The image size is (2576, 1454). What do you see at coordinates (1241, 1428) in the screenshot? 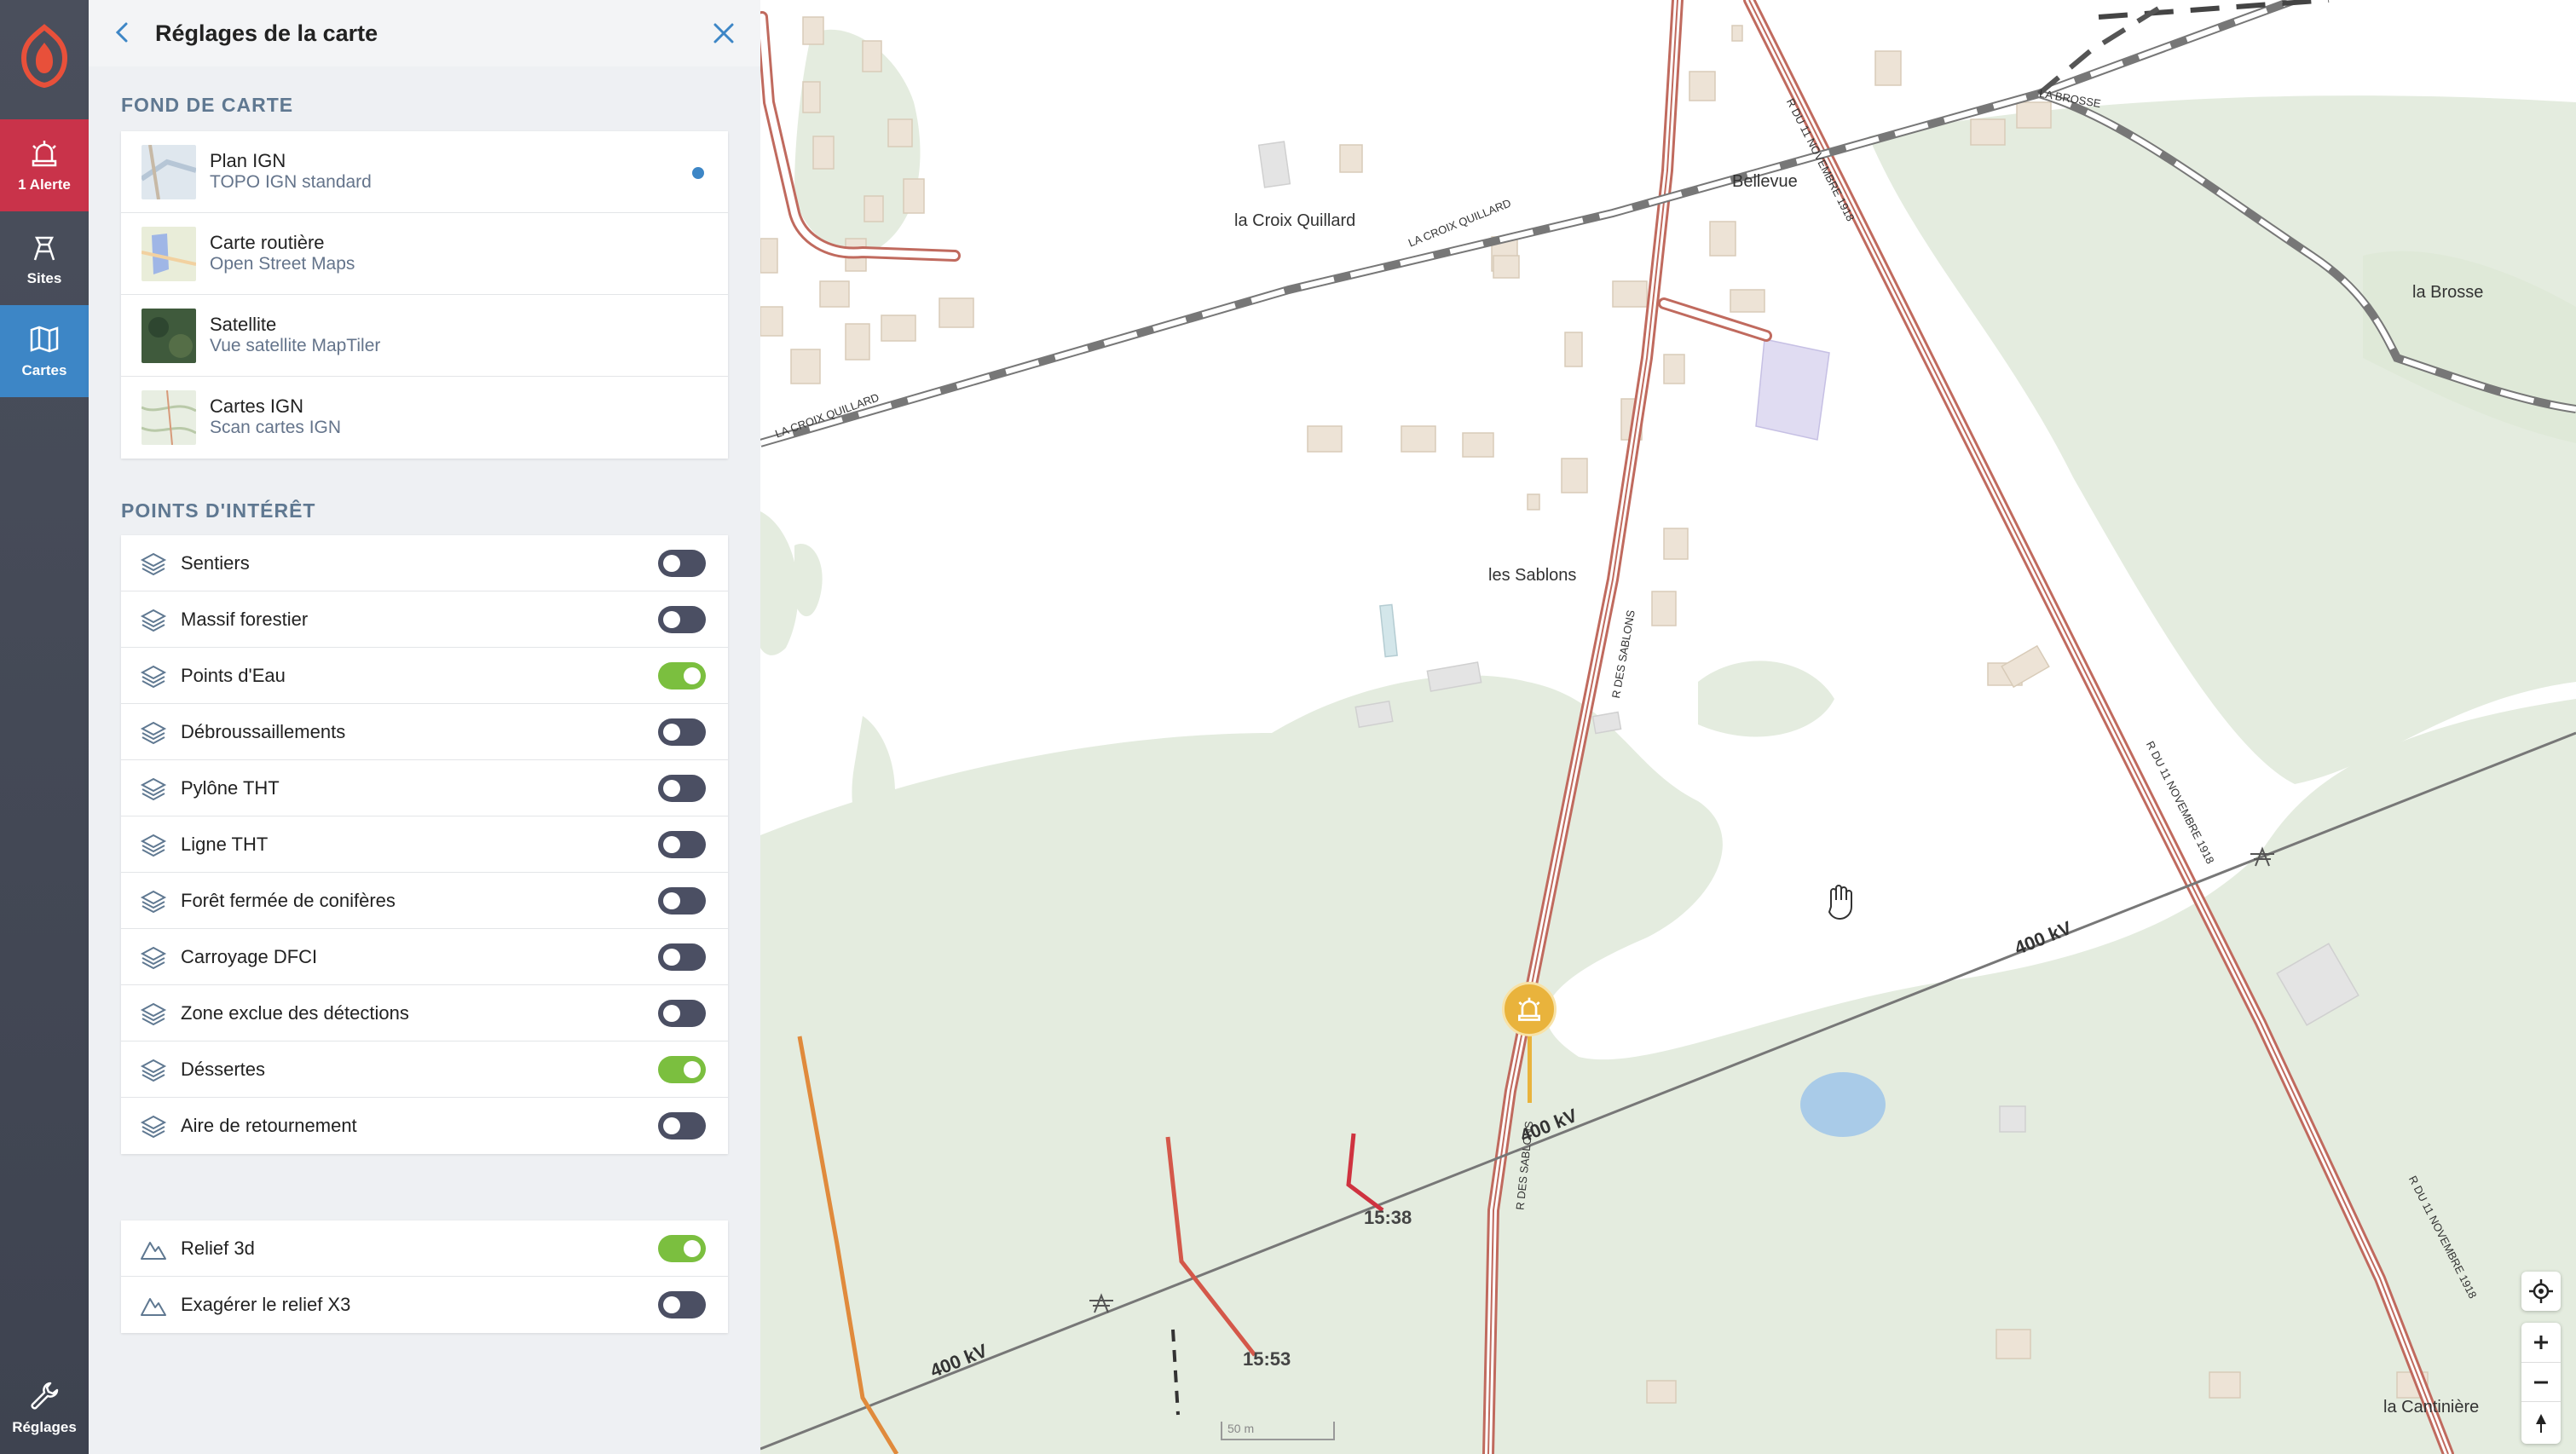
I see `scale-label: 50 m` at bounding box center [1241, 1428].